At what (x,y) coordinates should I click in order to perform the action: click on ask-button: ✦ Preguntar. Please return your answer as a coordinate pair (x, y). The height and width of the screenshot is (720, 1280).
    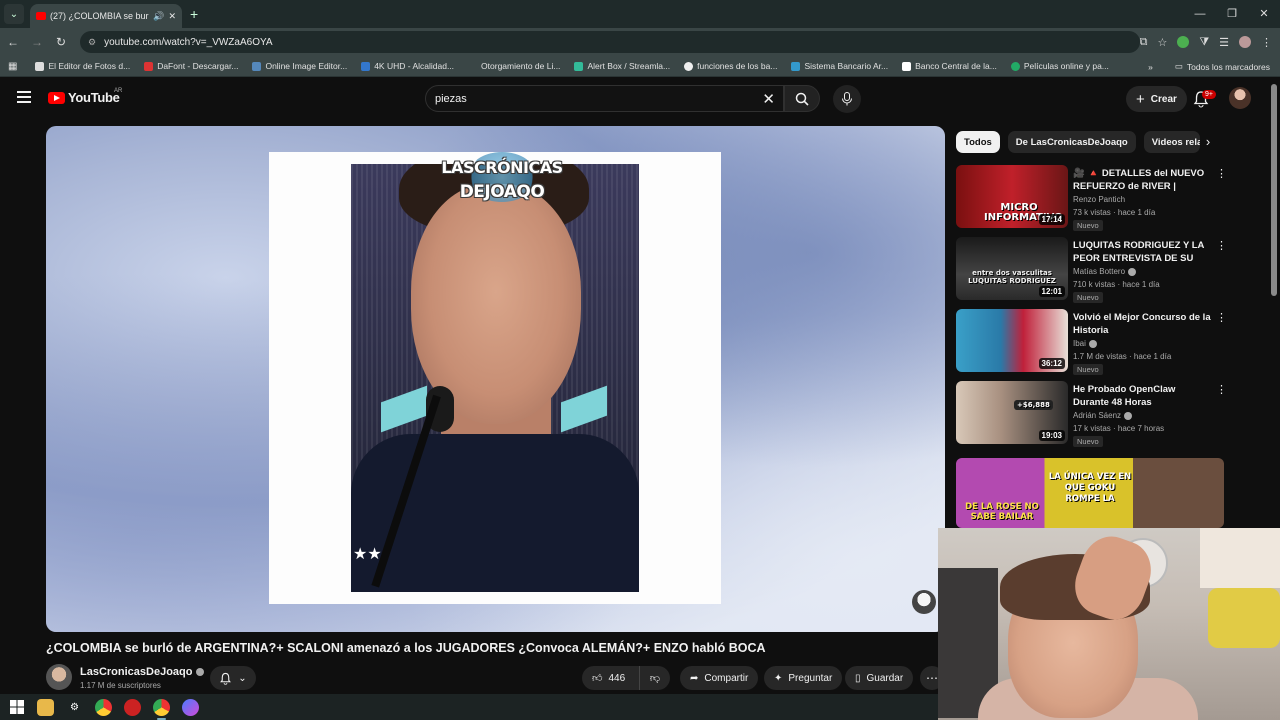
    Looking at the image, I should click on (803, 678).